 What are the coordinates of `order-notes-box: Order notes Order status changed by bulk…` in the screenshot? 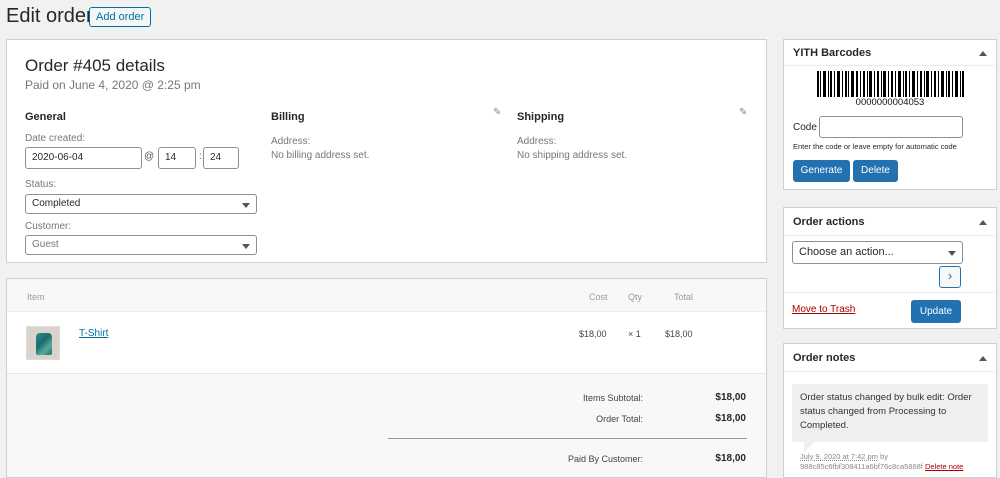 It's located at (890, 410).